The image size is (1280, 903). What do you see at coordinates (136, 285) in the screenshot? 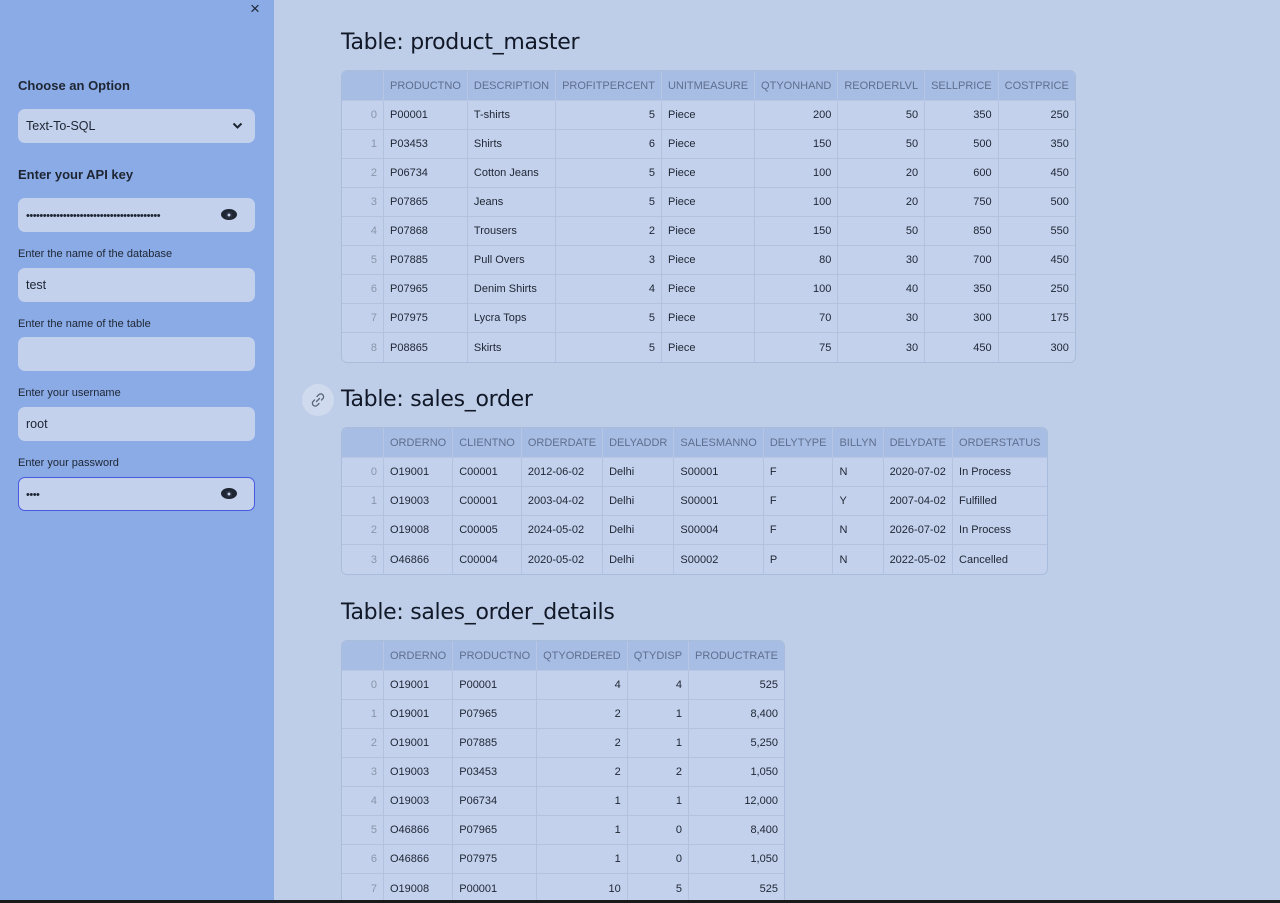
I see `database-input: test` at bounding box center [136, 285].